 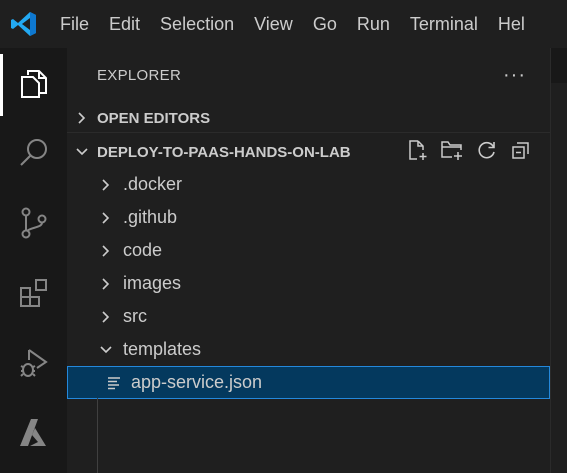 I want to click on explorer-header: EXPLORER ···, so click(x=308, y=75).